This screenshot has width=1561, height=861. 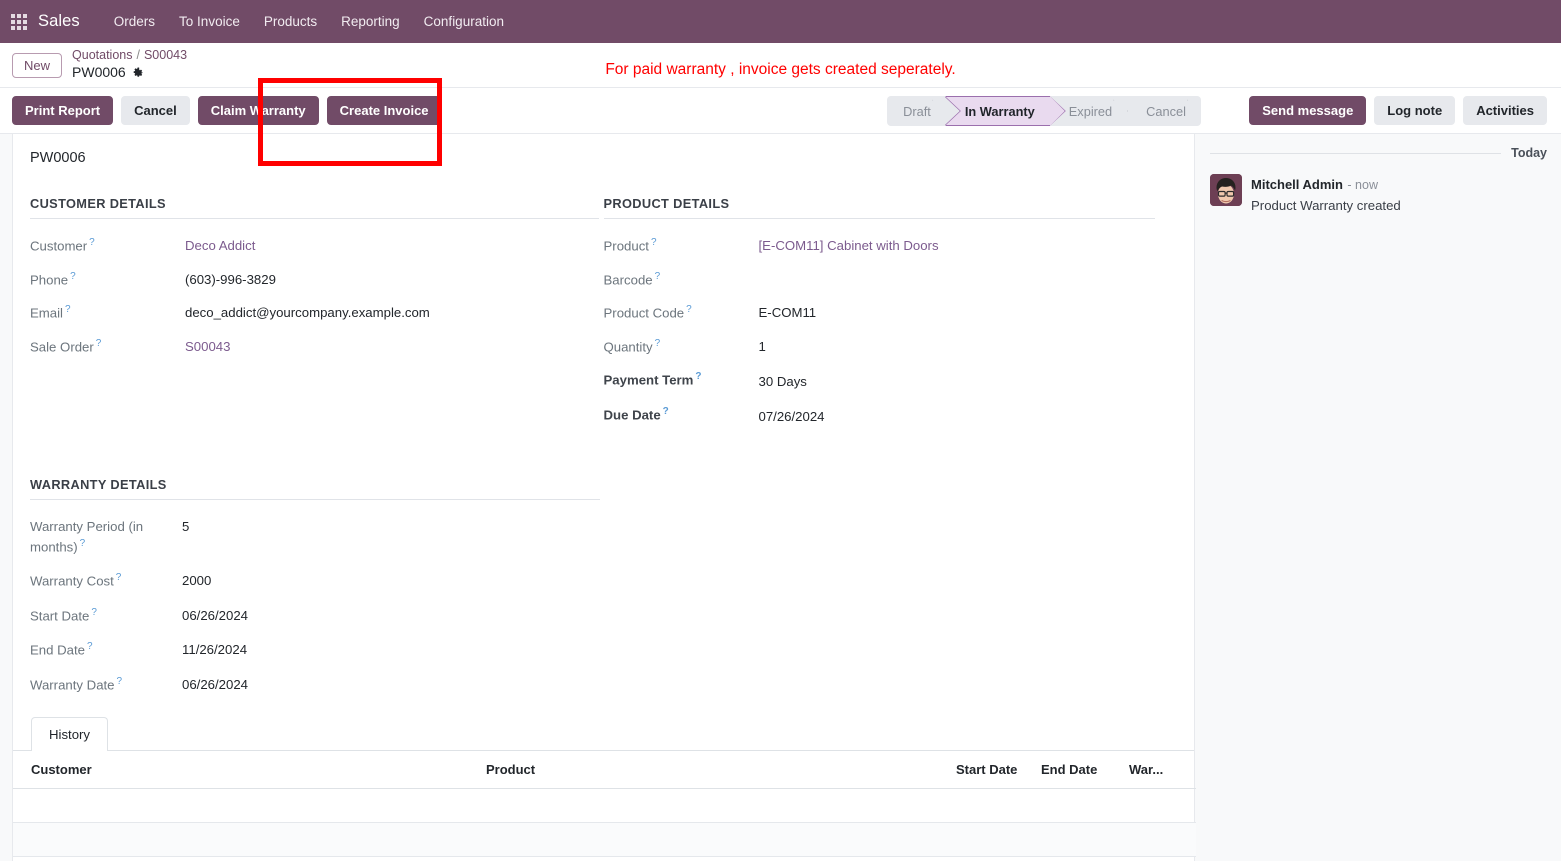 What do you see at coordinates (999, 111) in the screenshot?
I see `stage-label: In Warranty` at bounding box center [999, 111].